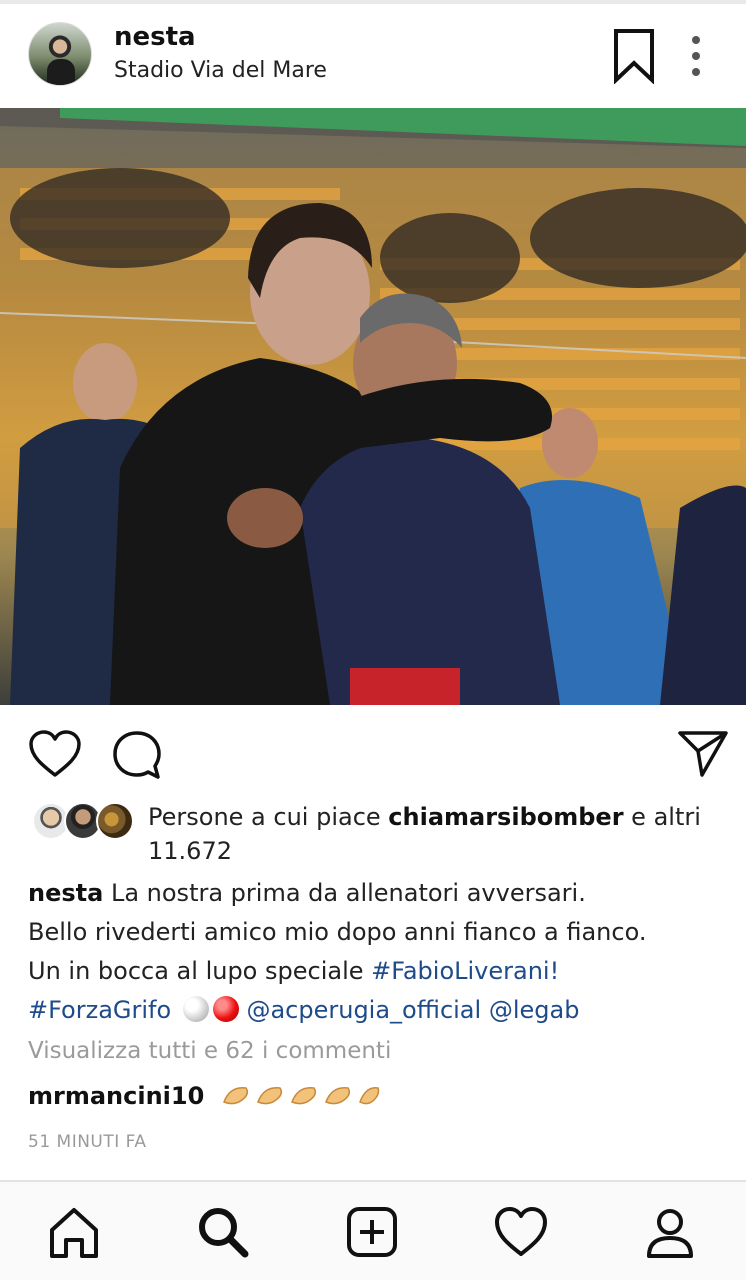 The width and height of the screenshot is (746, 1280). What do you see at coordinates (60, 54) in the screenshot?
I see `user-avatar` at bounding box center [60, 54].